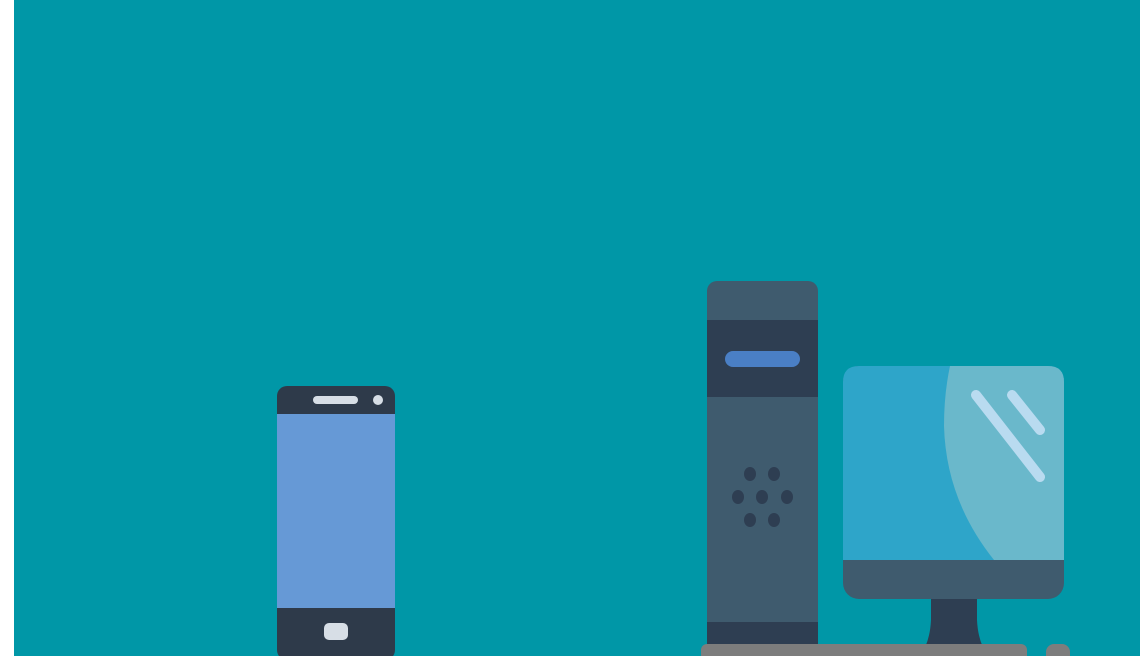  I want to click on phone-screen, so click(336, 511).